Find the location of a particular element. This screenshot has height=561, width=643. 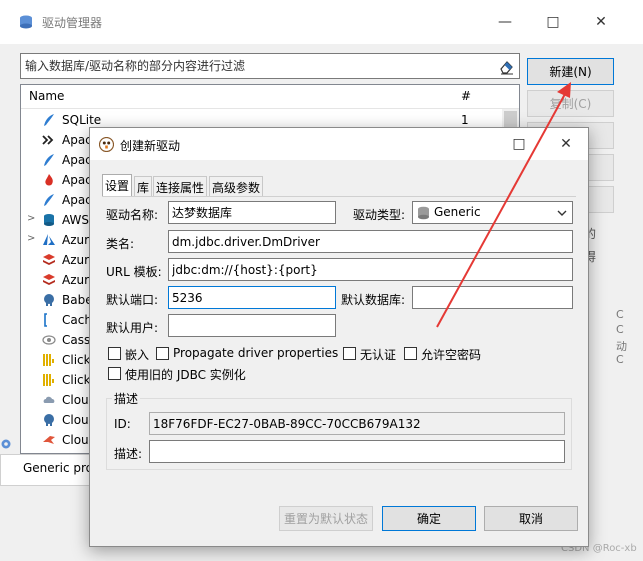

beaver-icon is located at coordinates (106, 144).